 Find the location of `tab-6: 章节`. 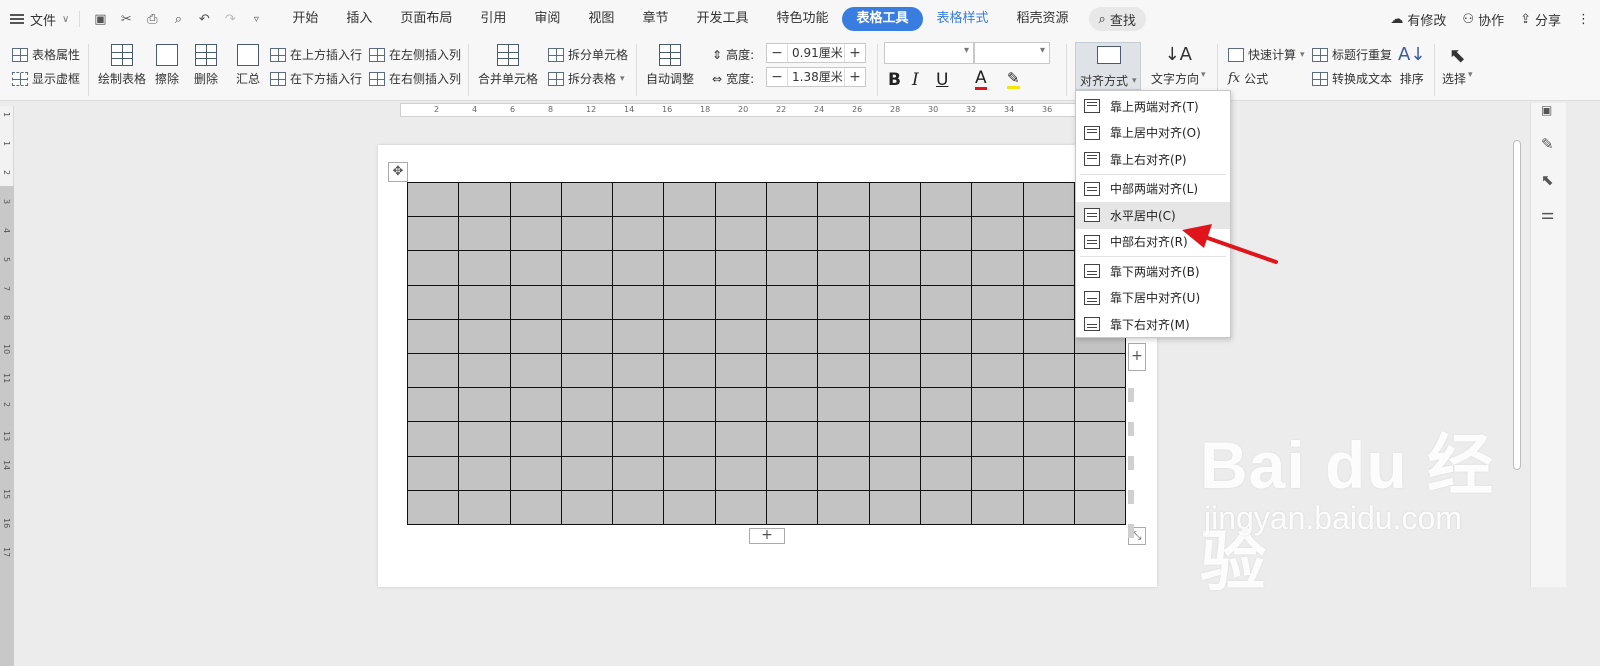

tab-6: 章节 is located at coordinates (655, 19).